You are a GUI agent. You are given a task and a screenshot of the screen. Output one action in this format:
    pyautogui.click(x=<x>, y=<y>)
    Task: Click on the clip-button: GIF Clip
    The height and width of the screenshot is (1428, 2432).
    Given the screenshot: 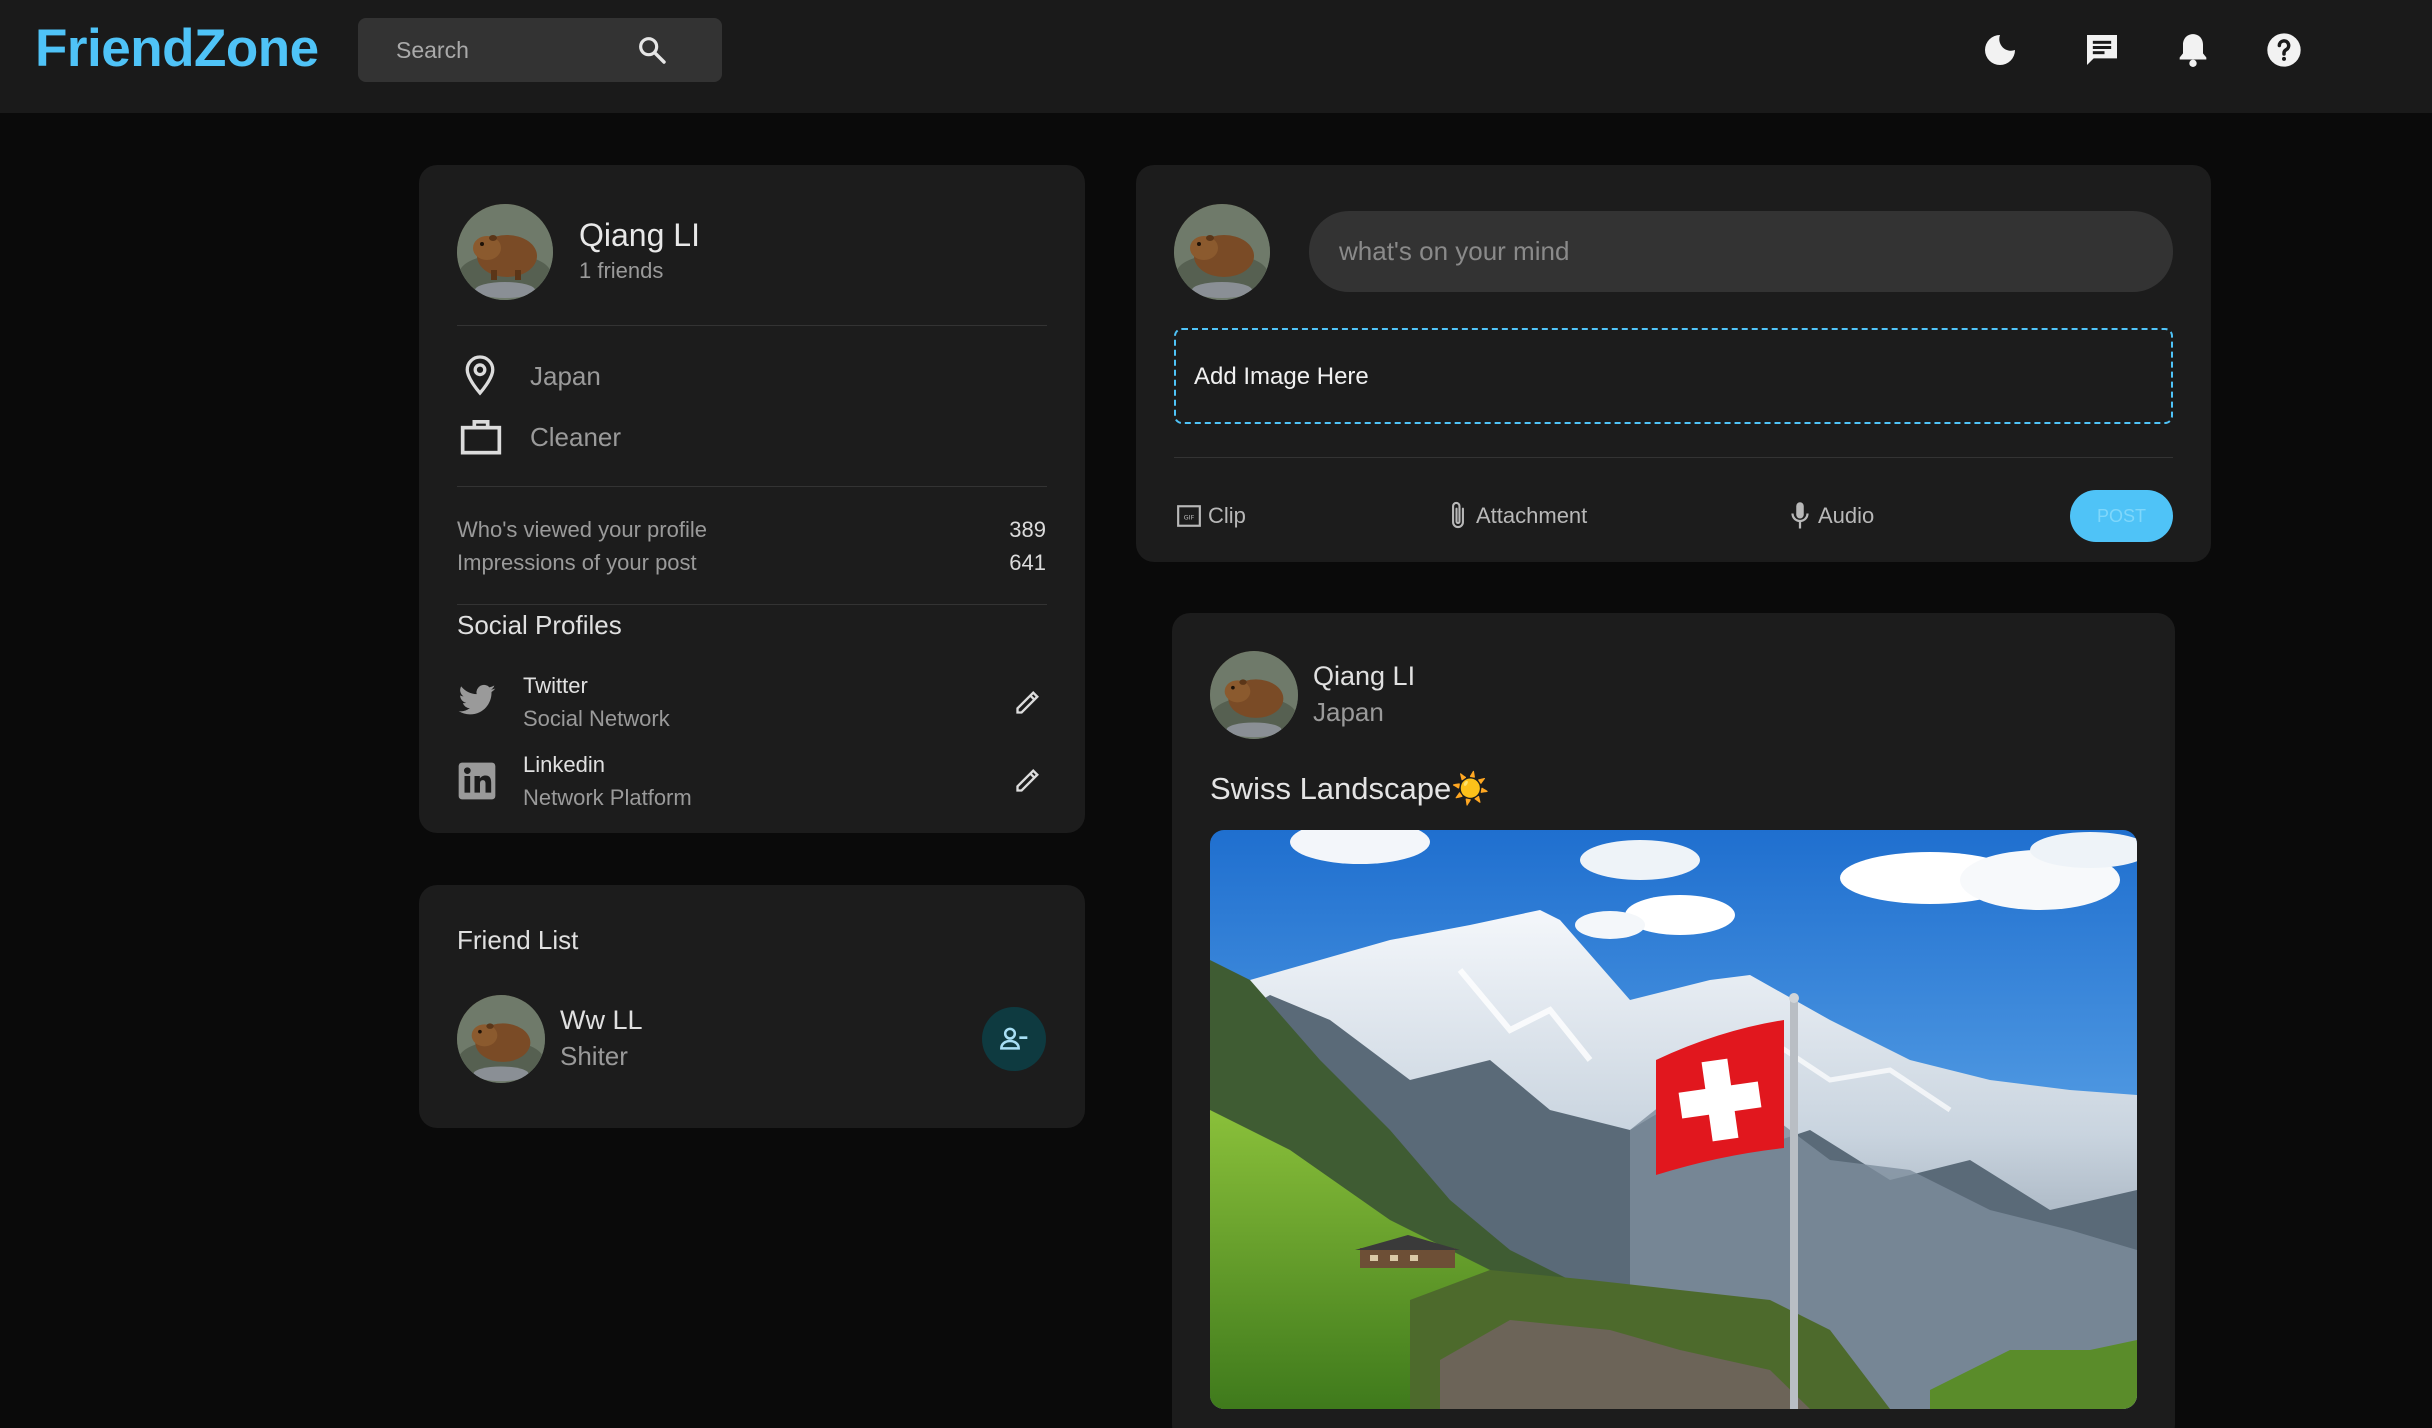 What is the action you would take?
    pyautogui.click(x=1211, y=516)
    